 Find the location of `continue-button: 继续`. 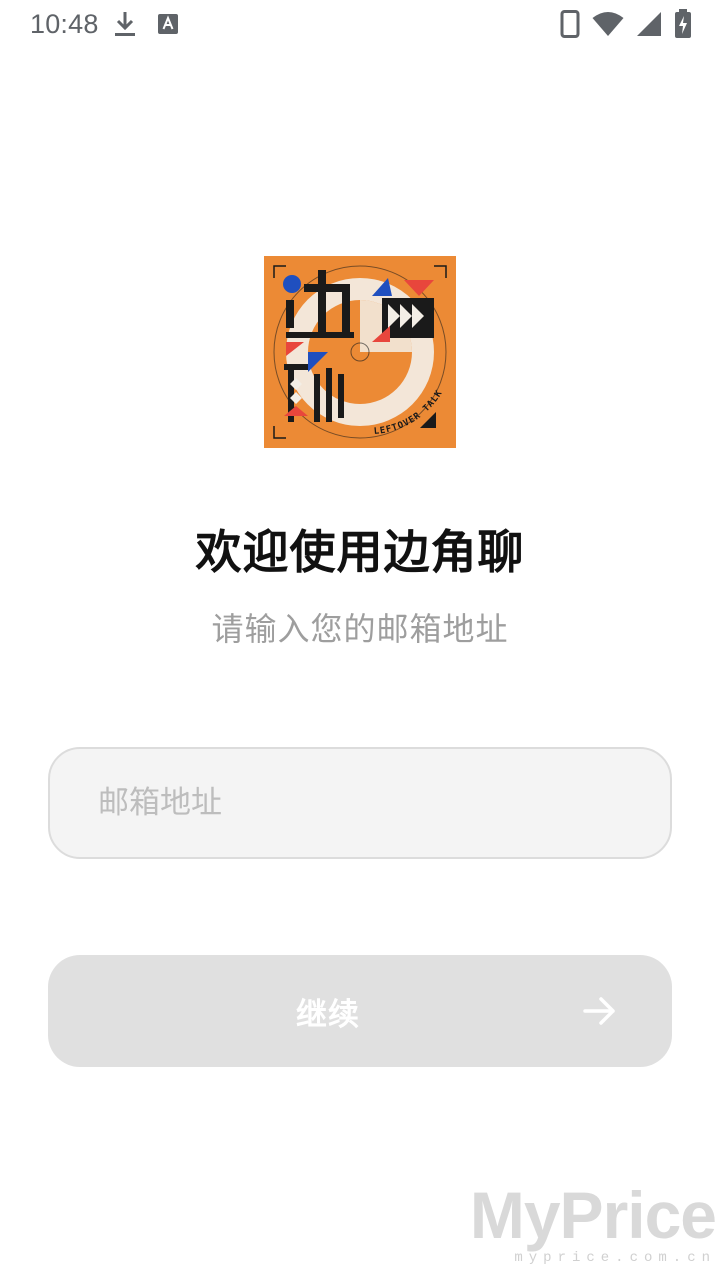

continue-button: 继续 is located at coordinates (360, 1011).